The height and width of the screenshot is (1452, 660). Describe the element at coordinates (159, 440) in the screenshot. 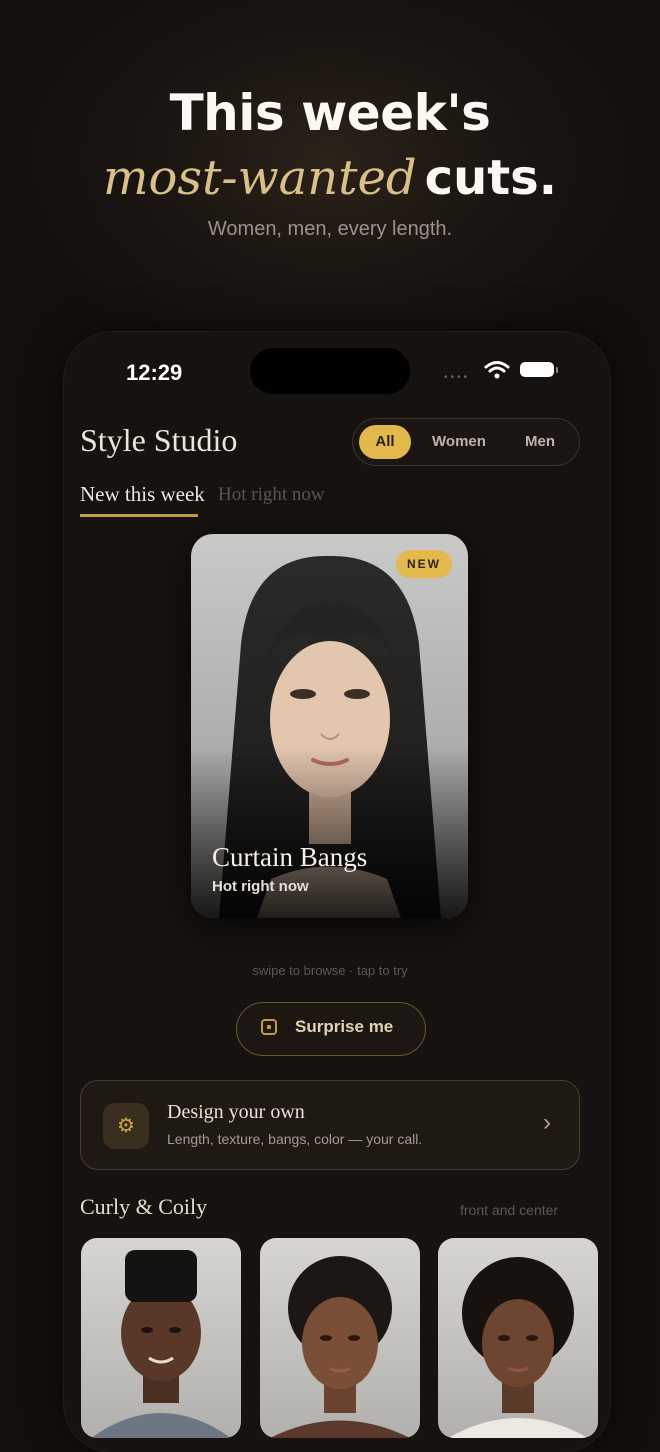

I see `page-title: Style Studio` at that location.